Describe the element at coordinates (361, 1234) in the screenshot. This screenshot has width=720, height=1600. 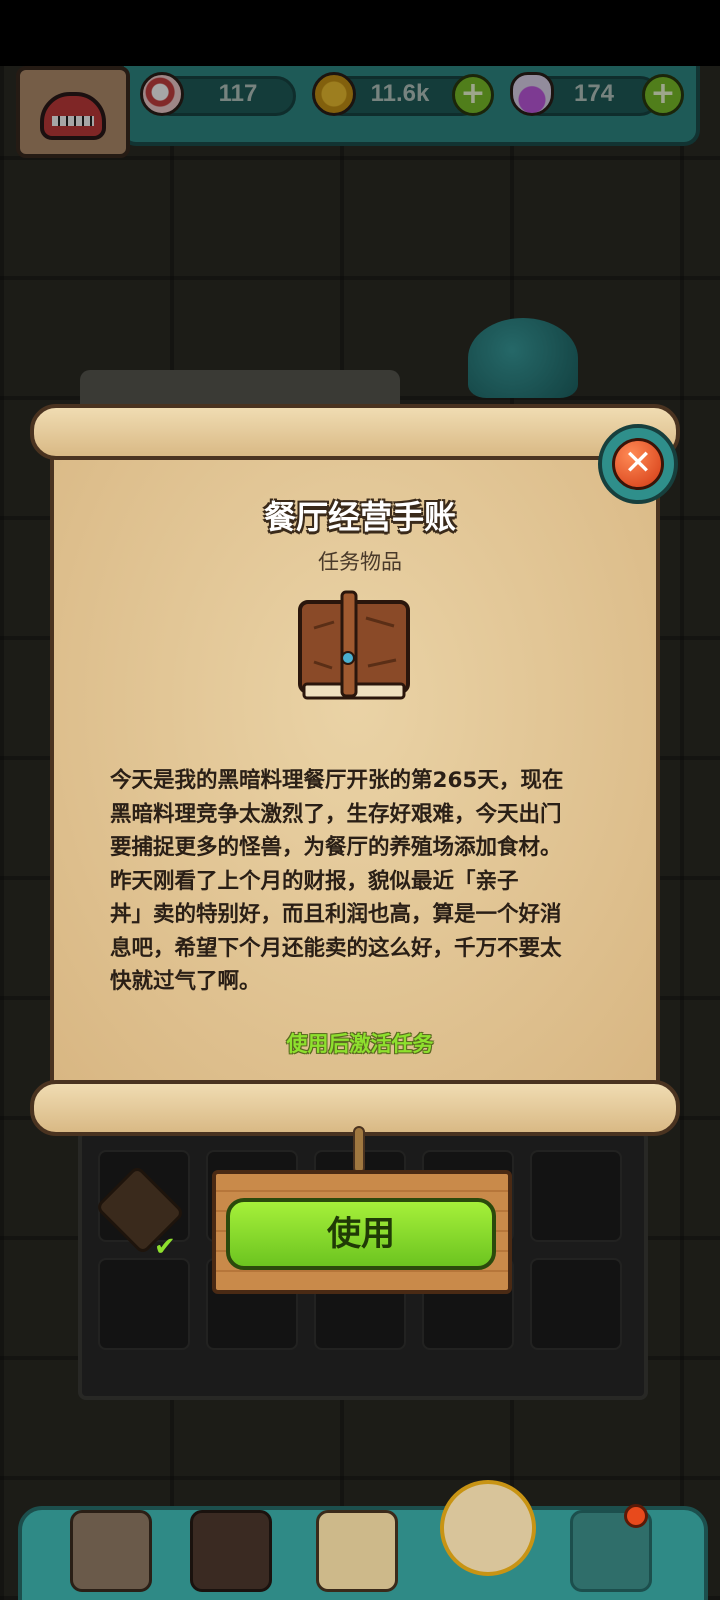
I see `use-button: 使用` at that location.